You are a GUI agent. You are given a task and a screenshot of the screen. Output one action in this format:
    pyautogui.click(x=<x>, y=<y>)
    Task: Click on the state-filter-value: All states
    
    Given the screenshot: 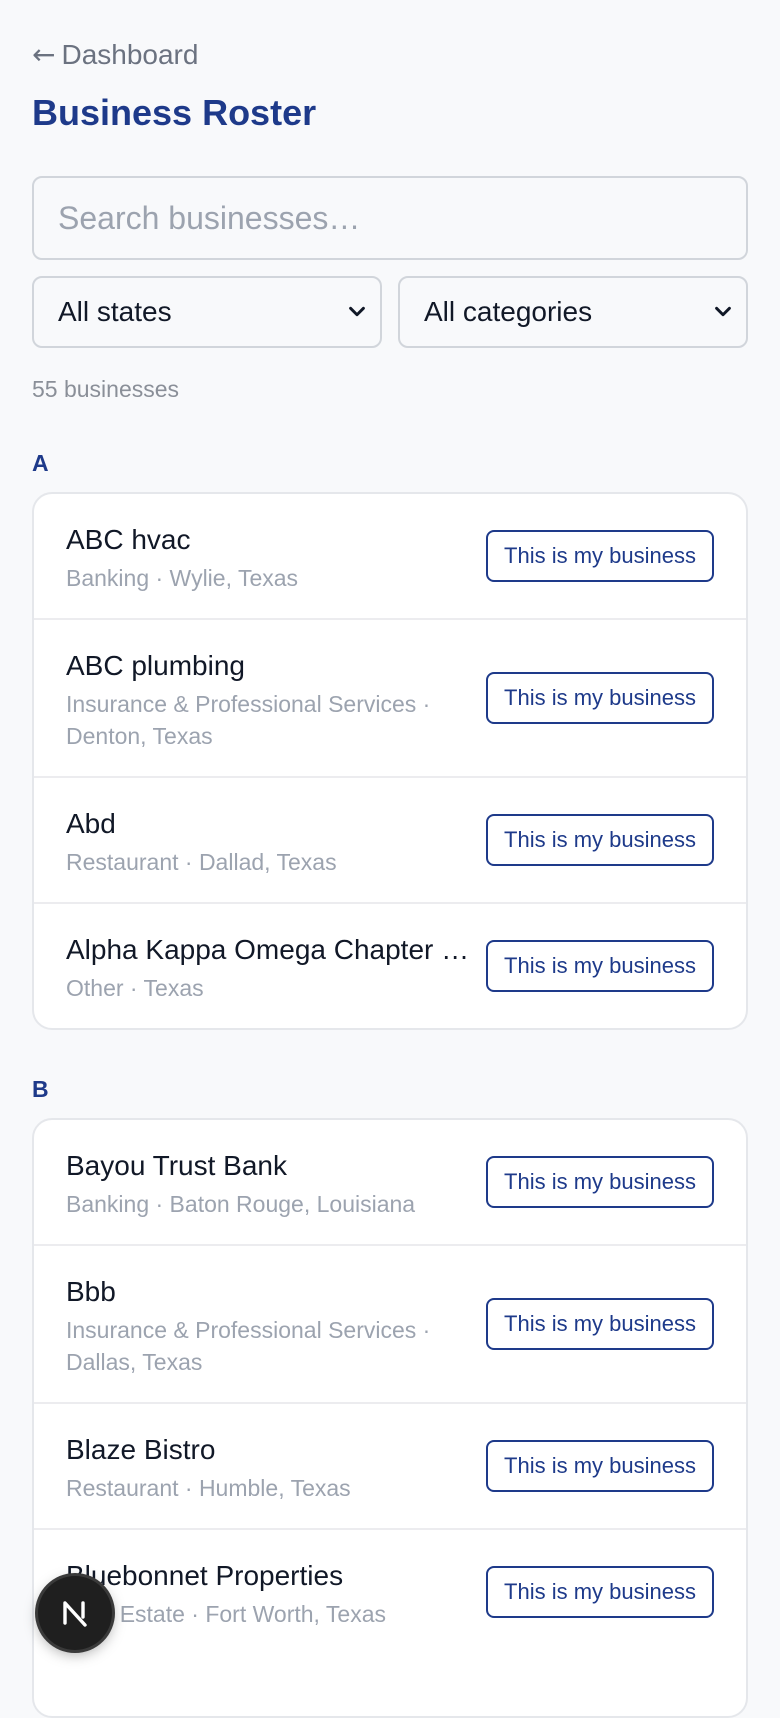 What is the action you would take?
    pyautogui.click(x=115, y=311)
    